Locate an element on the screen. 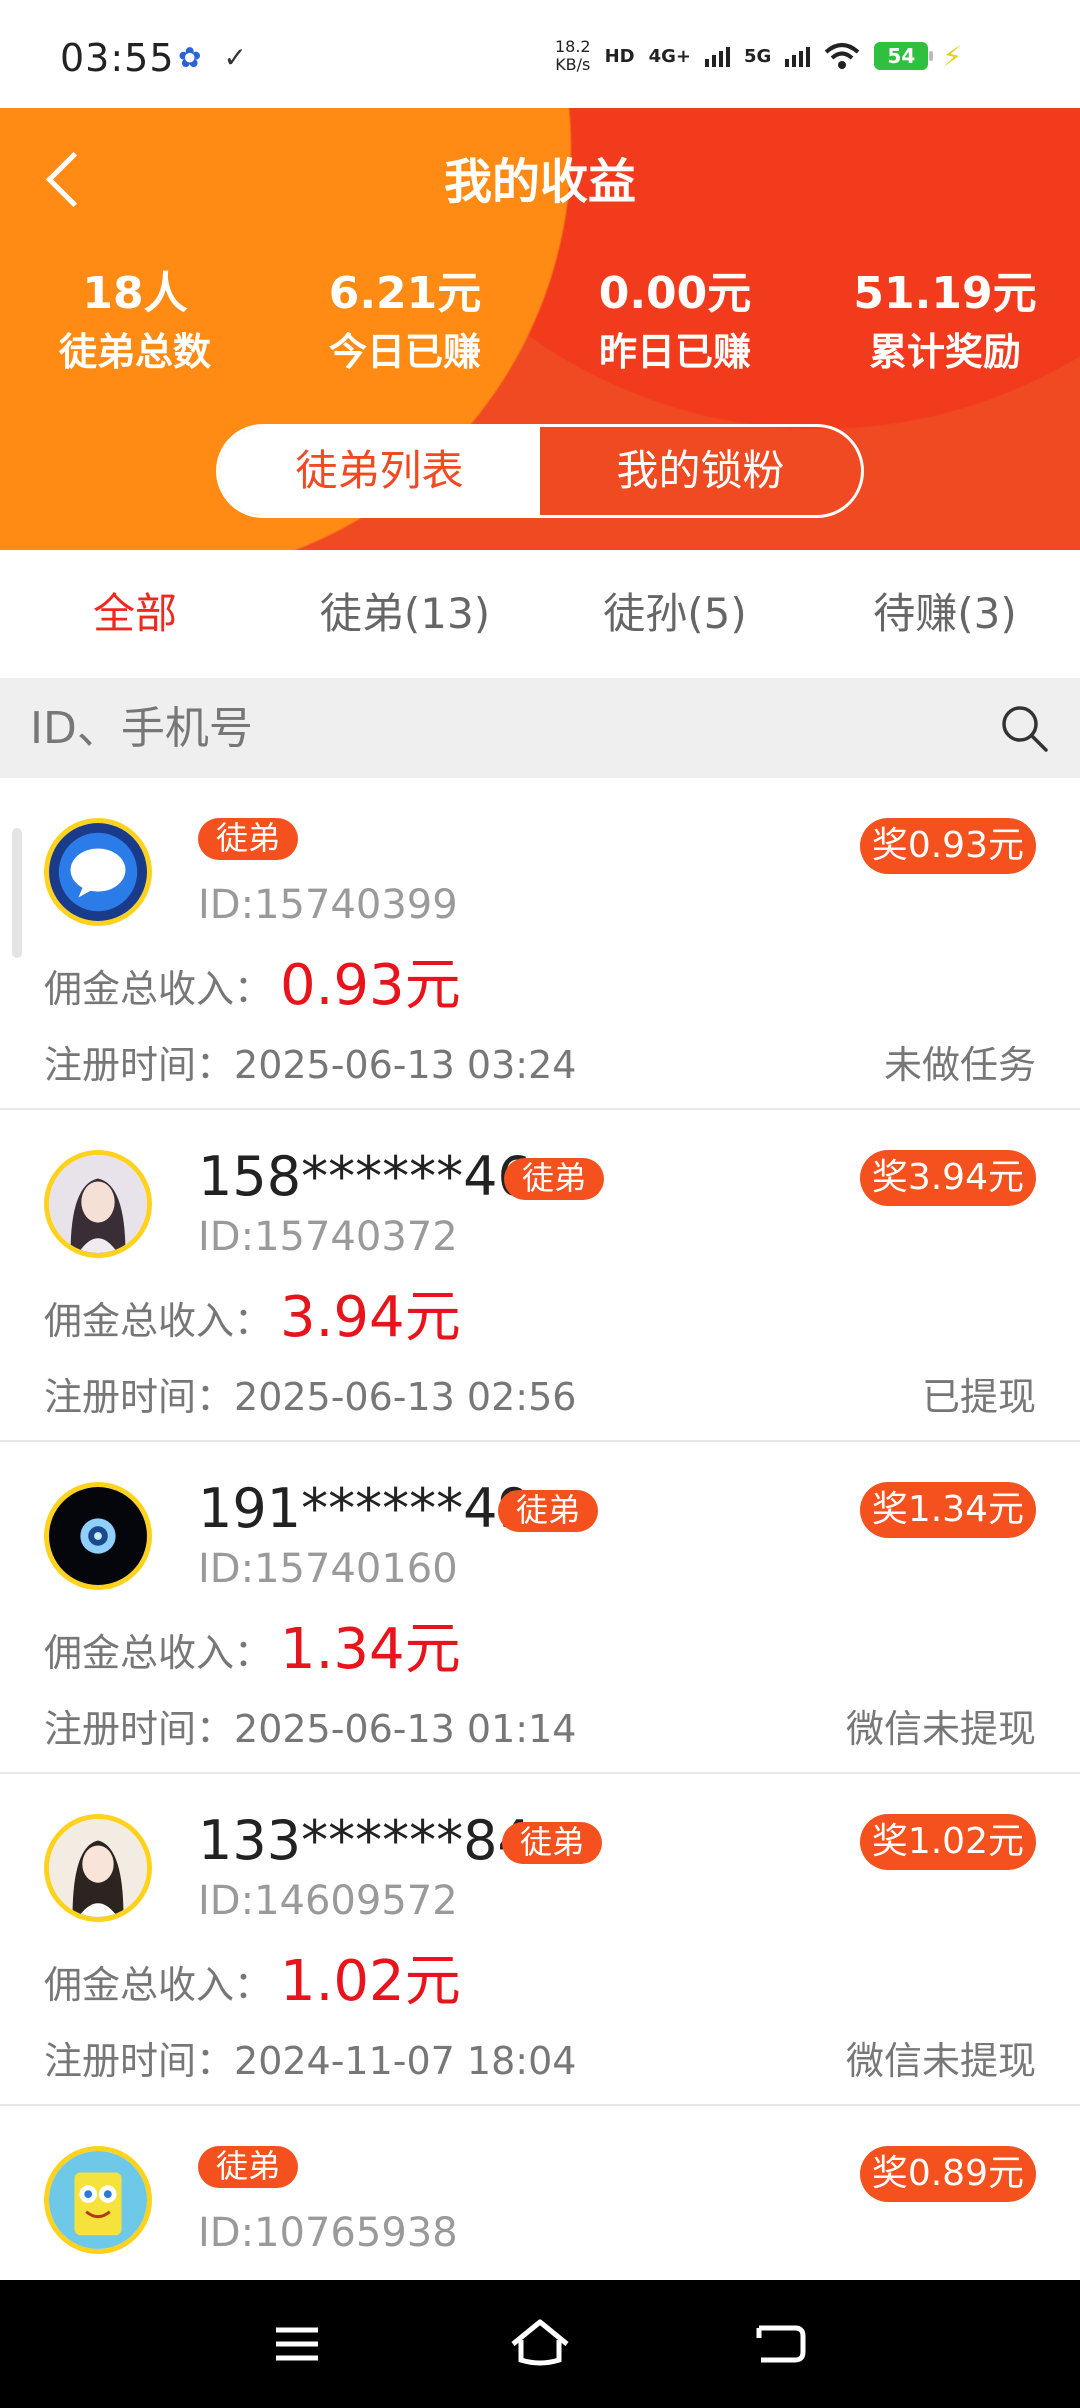 This screenshot has width=1080, height=2408. stat-today: 6.21元 今日已赚 is located at coordinates (405, 321).